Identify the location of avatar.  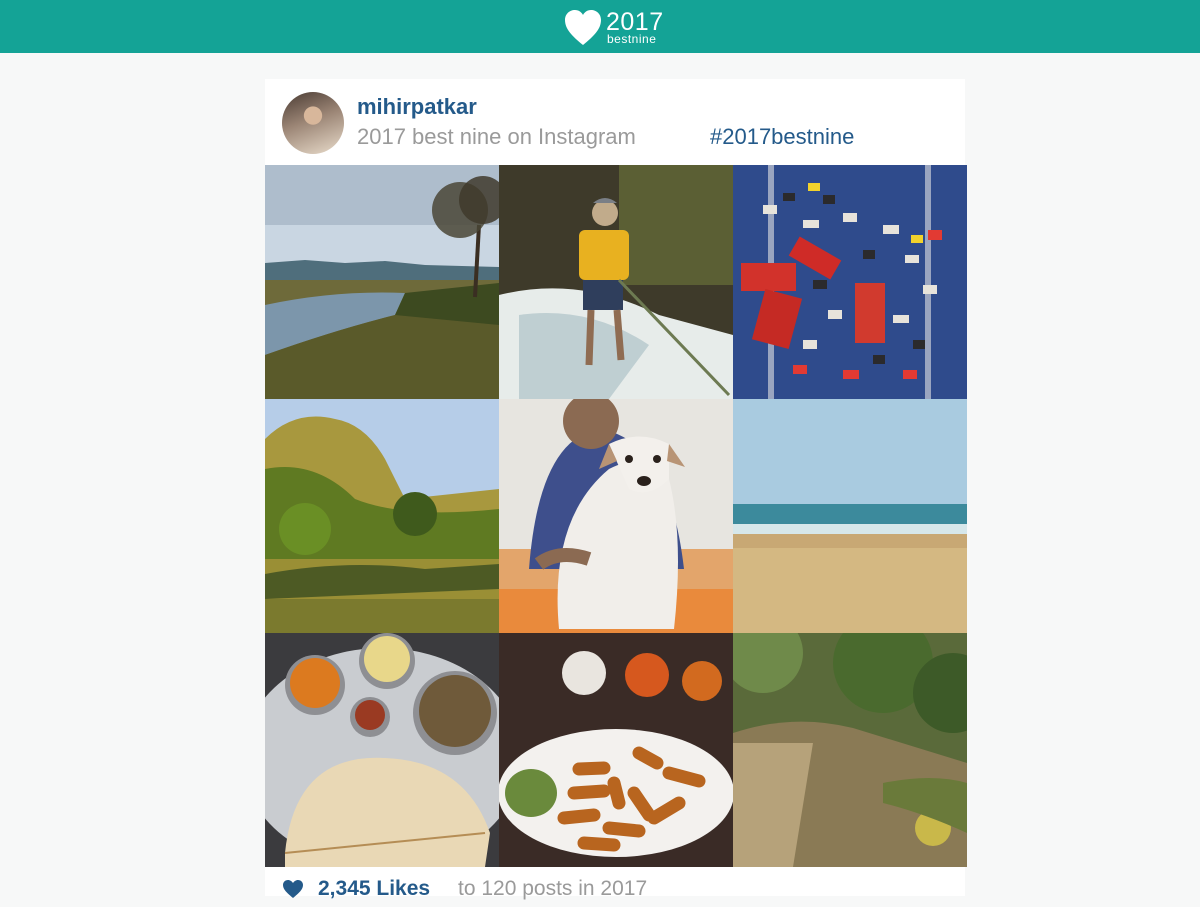
(313, 123).